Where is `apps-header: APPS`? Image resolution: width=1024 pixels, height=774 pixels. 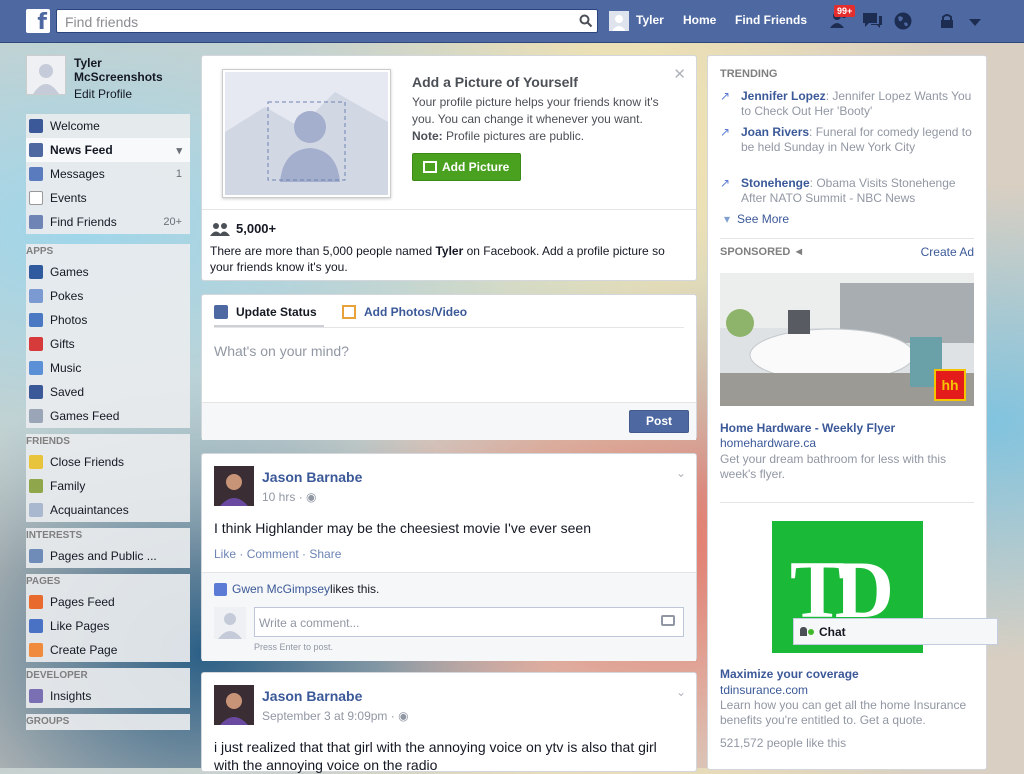
apps-header: APPS is located at coordinates (108, 252).